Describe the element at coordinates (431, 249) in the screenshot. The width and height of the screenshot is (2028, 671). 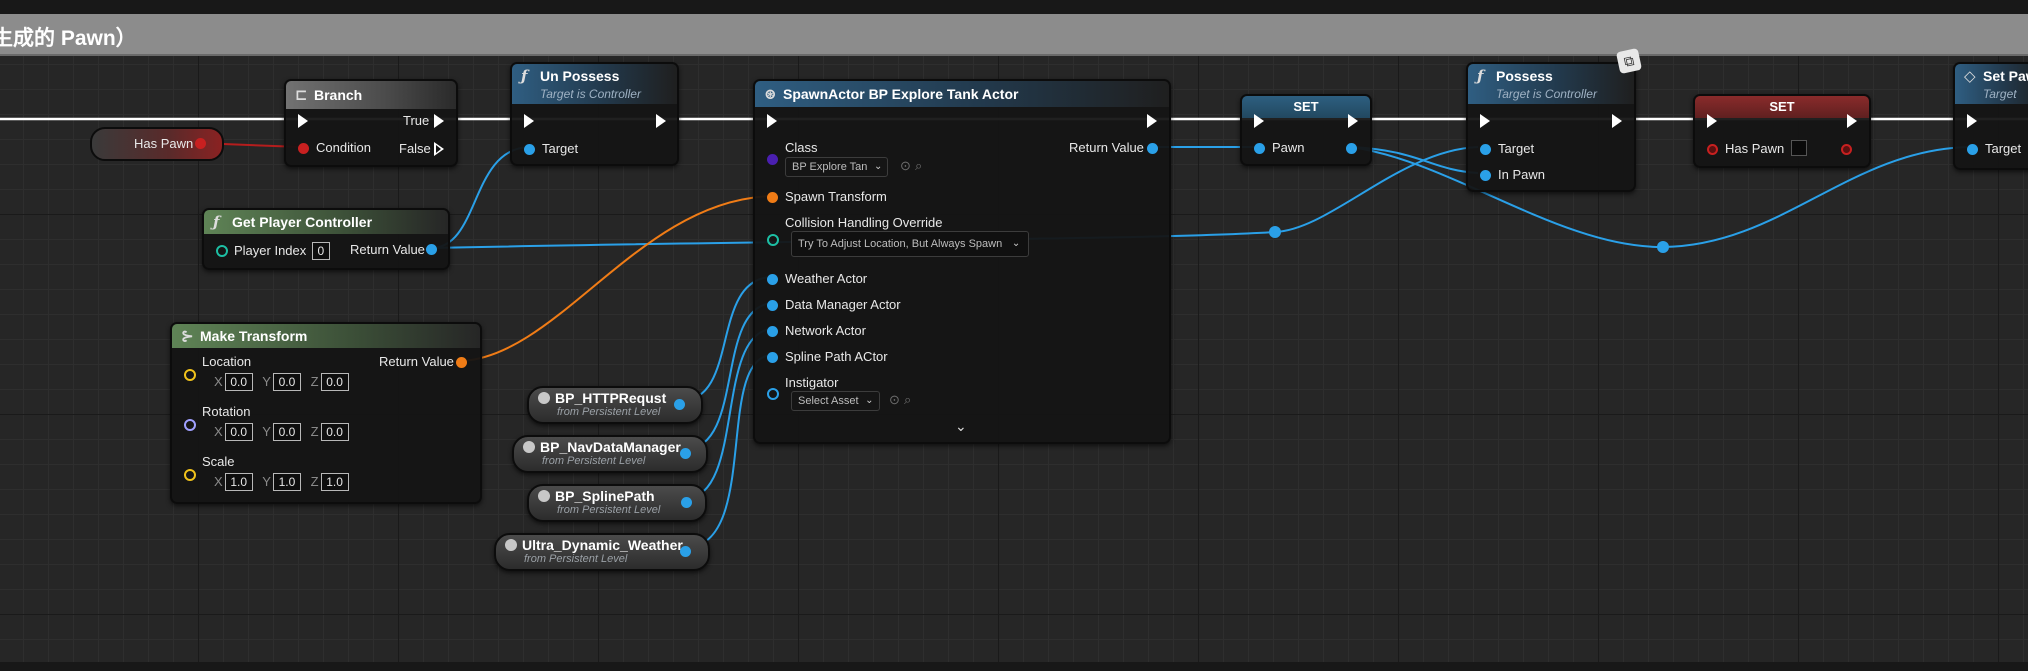
I see `gpc-return-pin` at that location.